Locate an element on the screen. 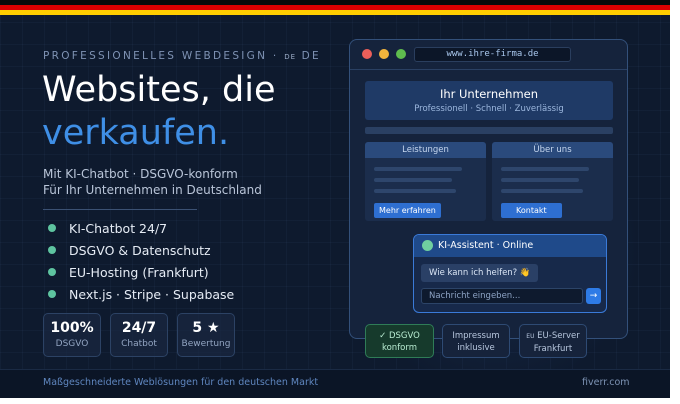 The height and width of the screenshot is (404, 680). stat-card: 24/7 Chatbot is located at coordinates (139, 335).